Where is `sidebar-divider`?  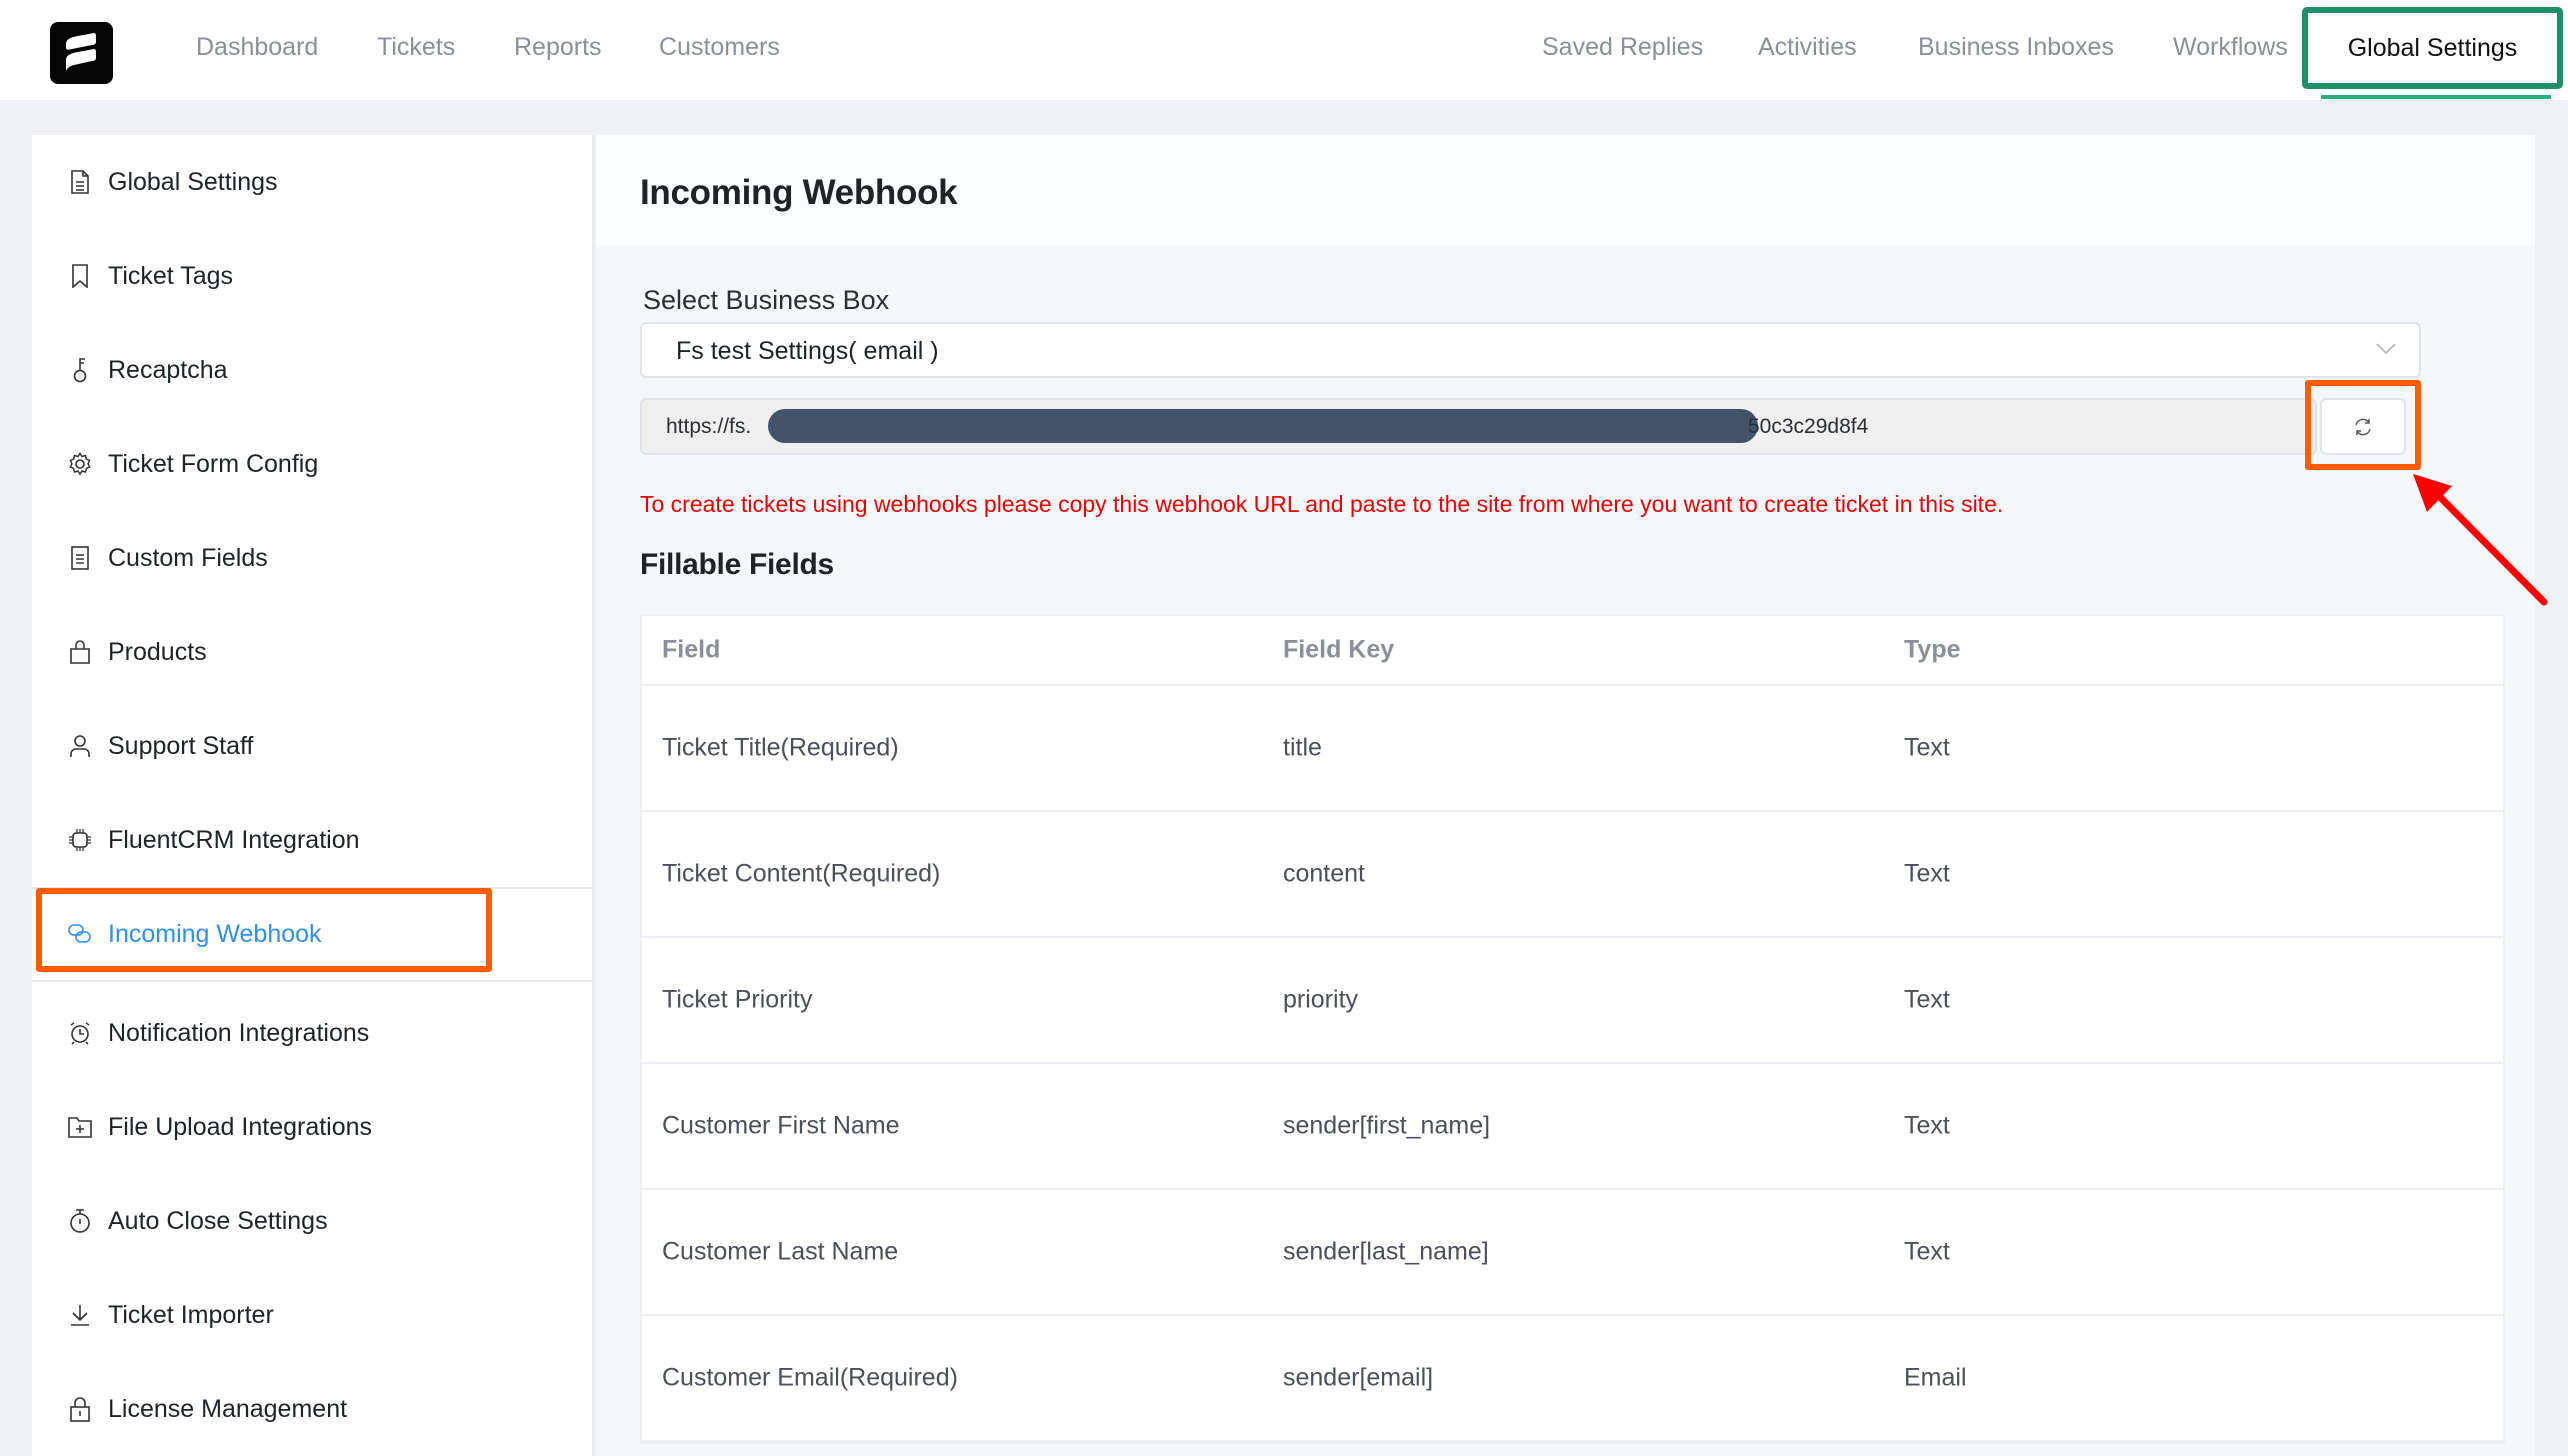
sidebar-divider is located at coordinates (312, 981).